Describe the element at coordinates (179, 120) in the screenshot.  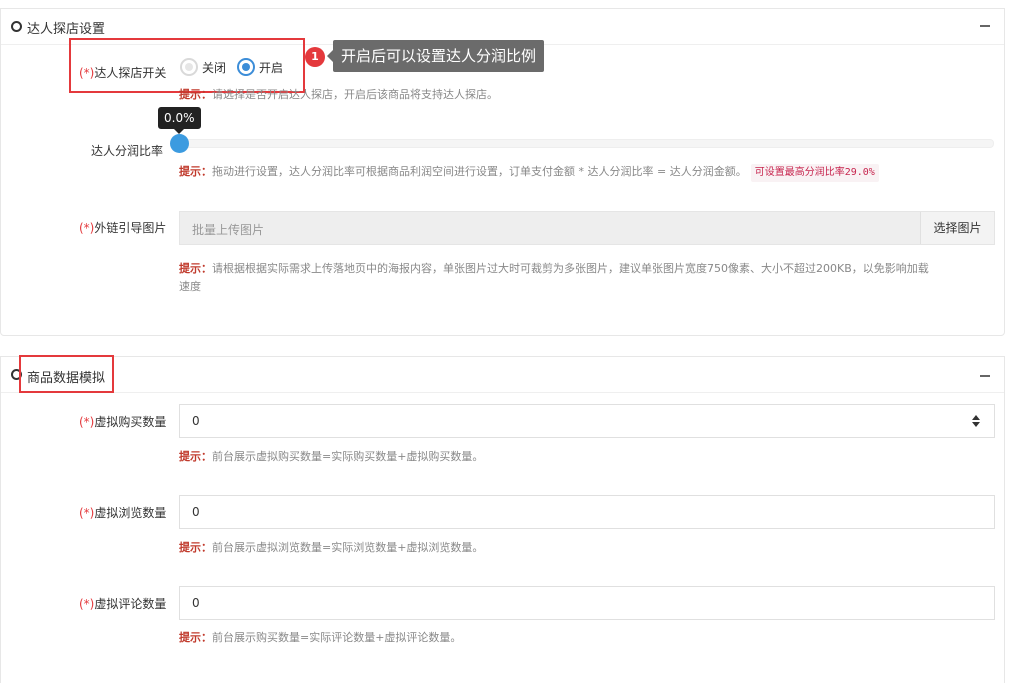
I see `ratio-value-tooltip: 0.0%` at that location.